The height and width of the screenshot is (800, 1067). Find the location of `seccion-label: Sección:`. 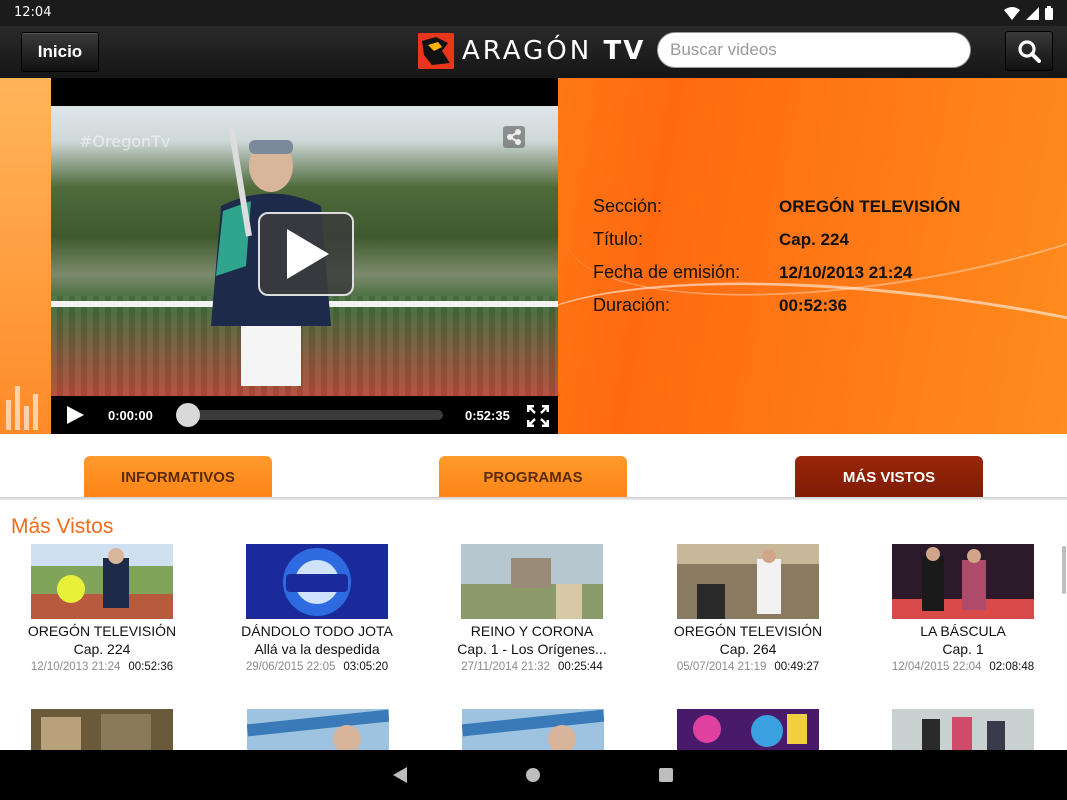

seccion-label: Sección: is located at coordinates (628, 206).